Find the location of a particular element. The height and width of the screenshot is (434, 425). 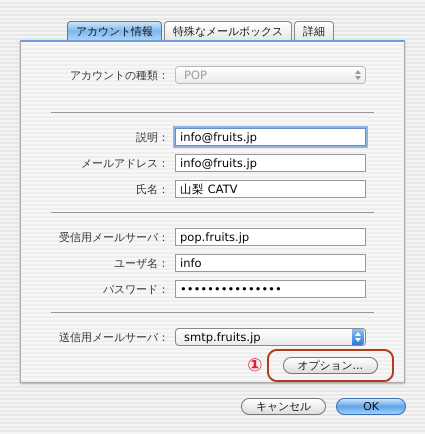

password-field: ••••••••••••••• is located at coordinates (270, 289).